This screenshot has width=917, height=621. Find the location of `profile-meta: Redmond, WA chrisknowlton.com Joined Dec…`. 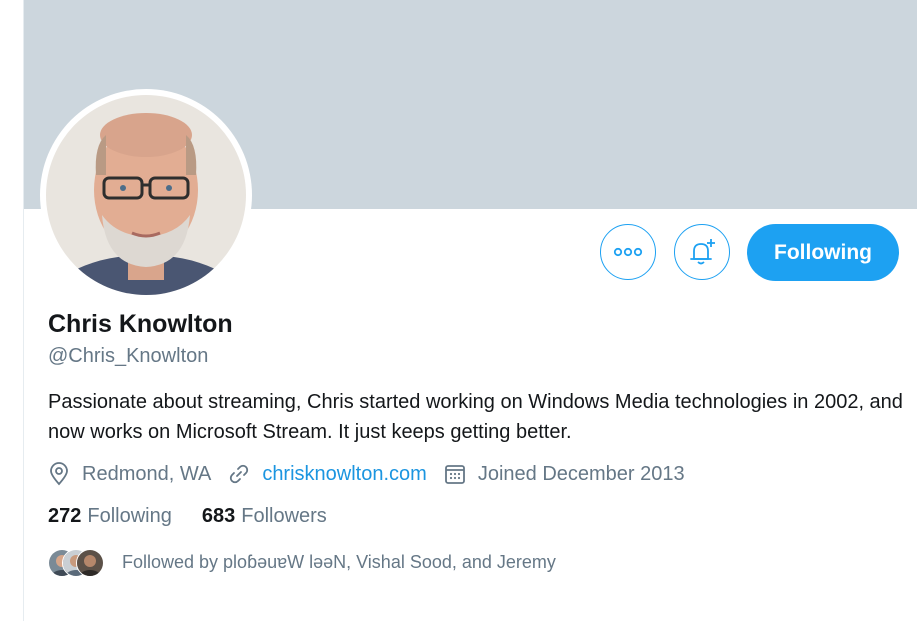

profile-meta: Redmond, WA chrisknowlton.com Joined Dec… is located at coordinates (375, 474).